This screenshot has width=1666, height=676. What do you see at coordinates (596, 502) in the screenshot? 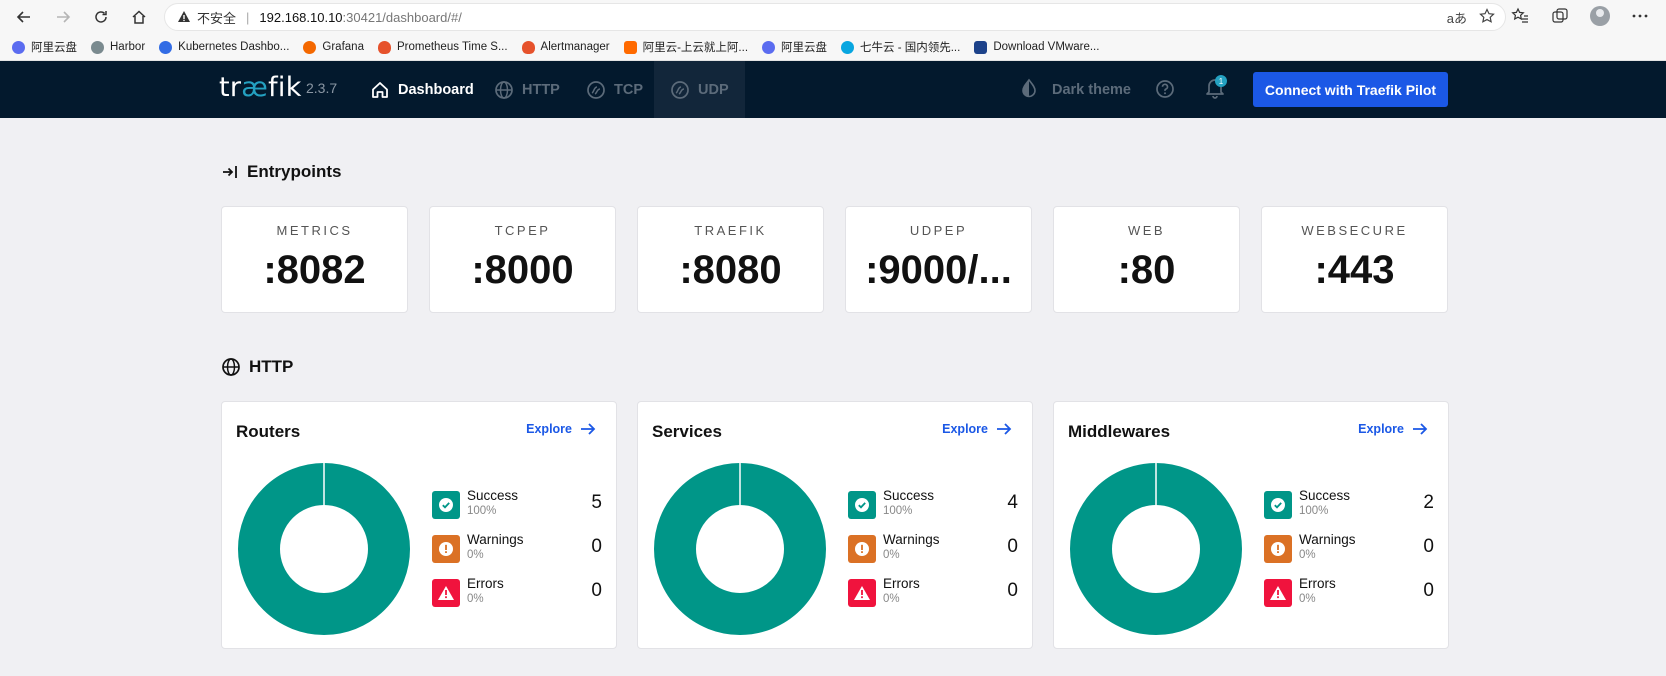
I see `stat-count: 5` at bounding box center [596, 502].